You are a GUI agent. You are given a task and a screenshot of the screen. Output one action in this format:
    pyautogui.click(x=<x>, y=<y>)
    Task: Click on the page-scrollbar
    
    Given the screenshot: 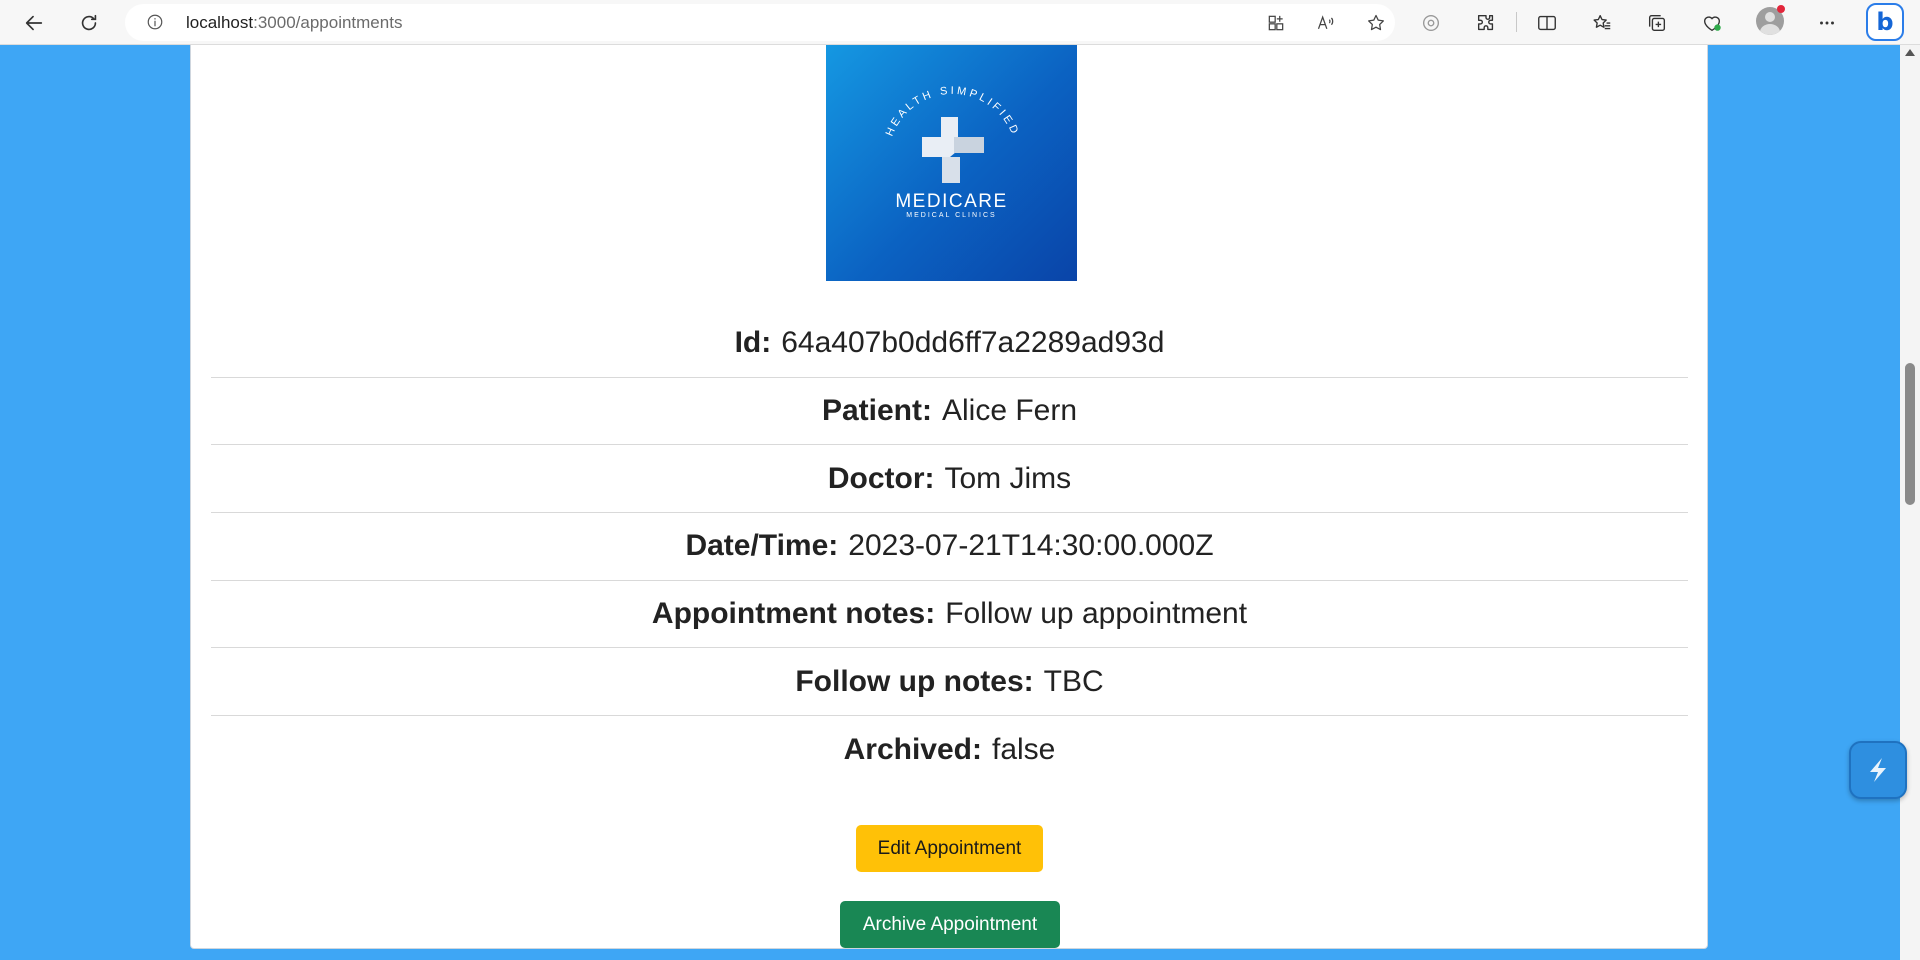 What is the action you would take?
    pyautogui.click(x=1910, y=502)
    